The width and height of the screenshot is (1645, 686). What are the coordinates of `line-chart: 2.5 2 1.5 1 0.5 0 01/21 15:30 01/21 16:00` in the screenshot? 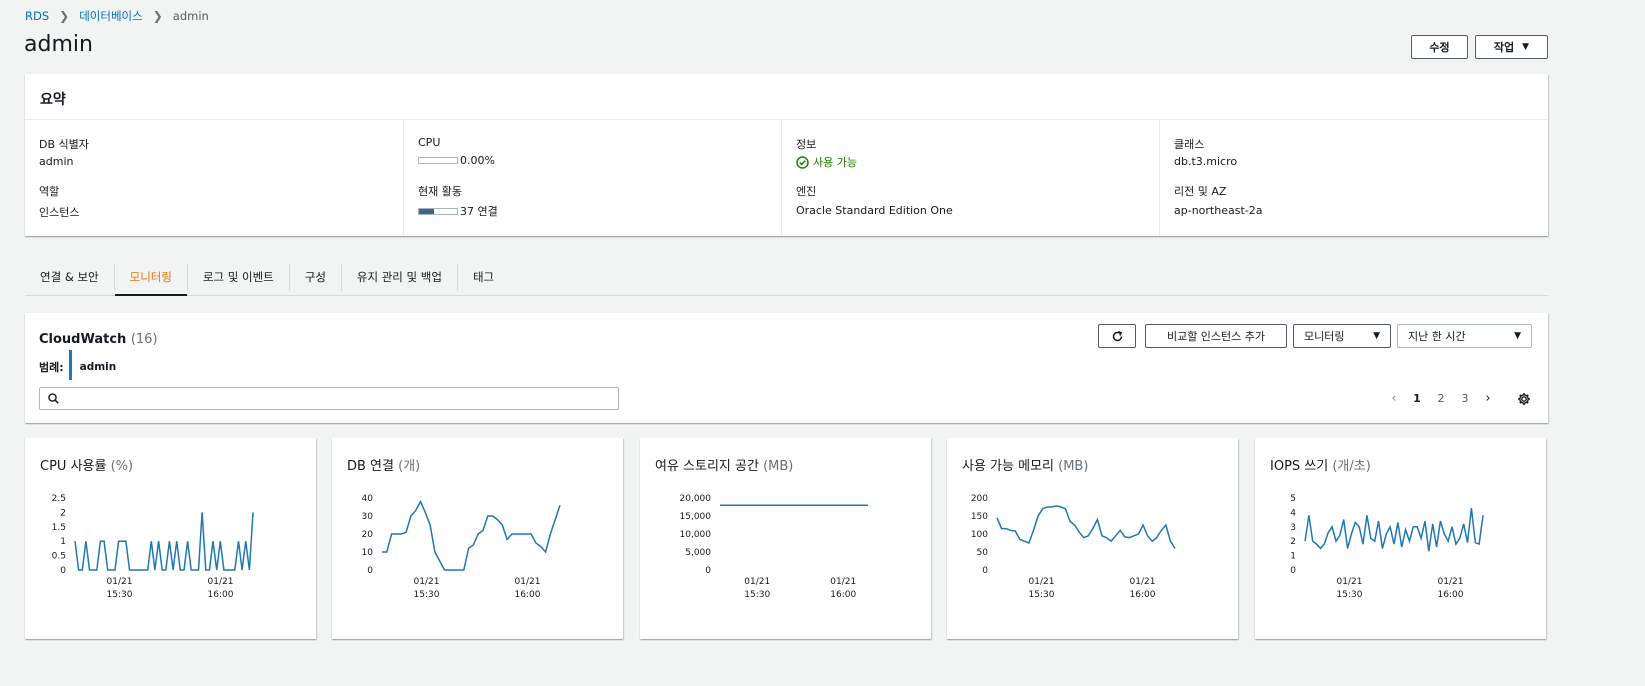 It's located at (153, 547).